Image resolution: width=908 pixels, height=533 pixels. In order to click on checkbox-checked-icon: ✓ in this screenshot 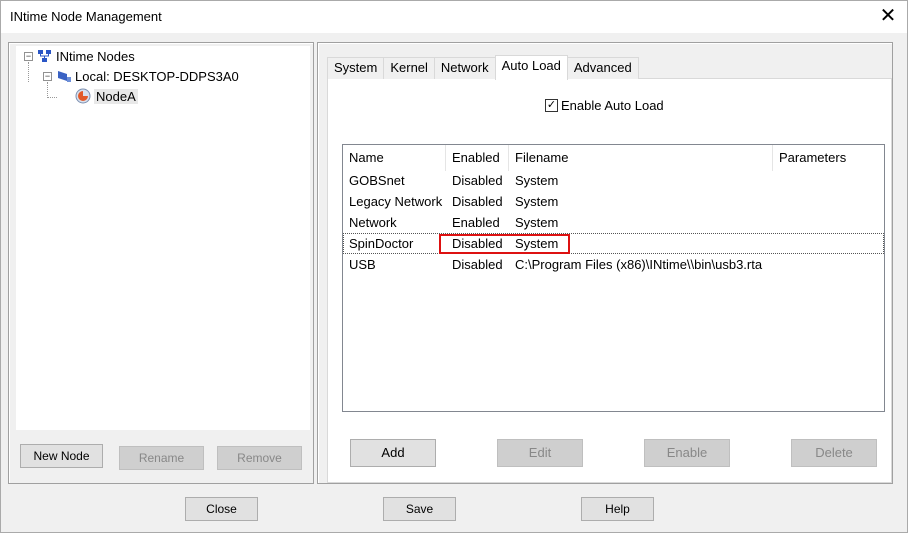, I will do `click(551, 105)`.